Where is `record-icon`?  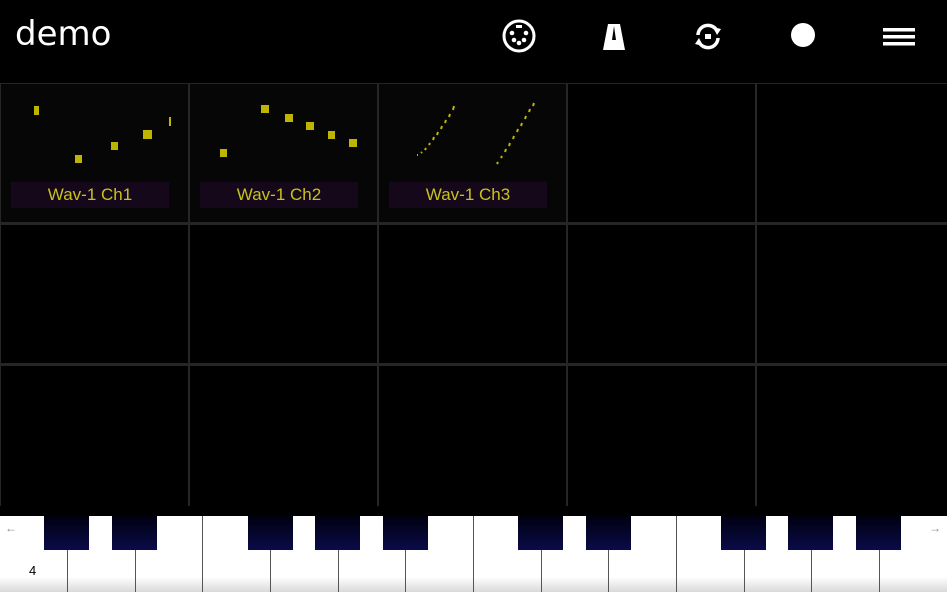 record-icon is located at coordinates (803, 35).